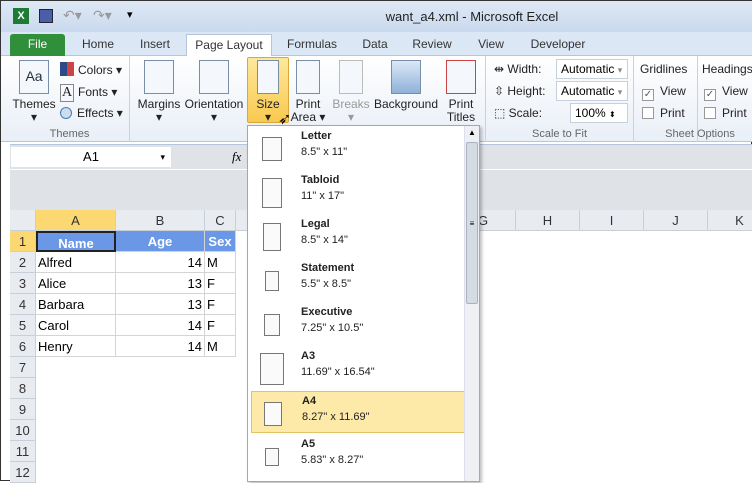 The image size is (752, 483). What do you see at coordinates (268, 77) in the screenshot?
I see `size-icon` at bounding box center [268, 77].